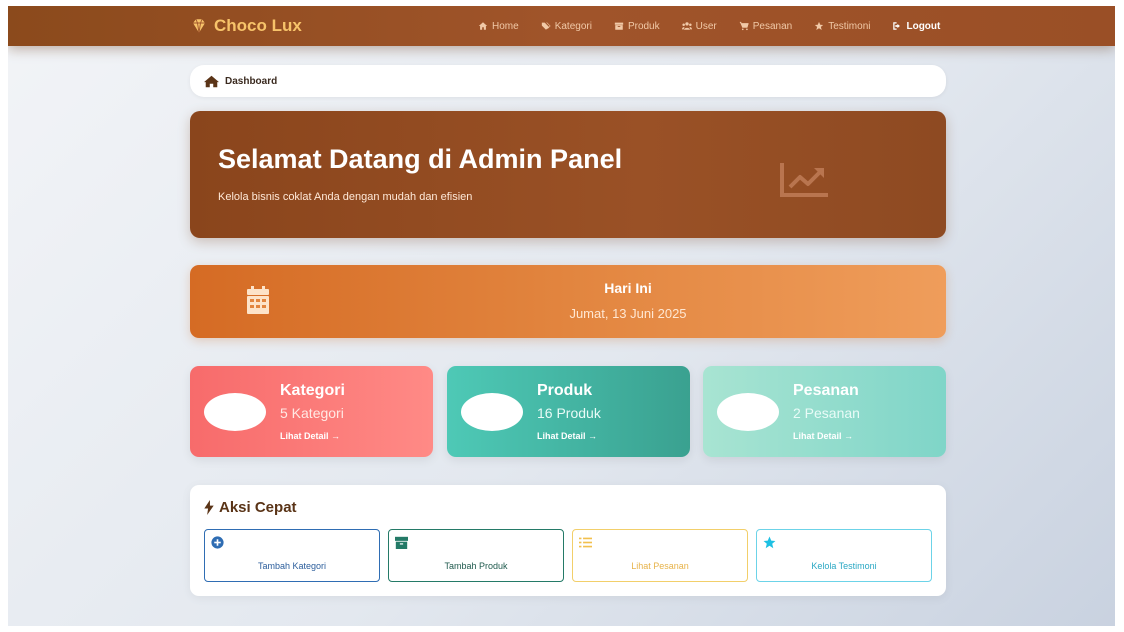 The height and width of the screenshot is (632, 1124). I want to click on nav-produk: Produk, so click(637, 26).